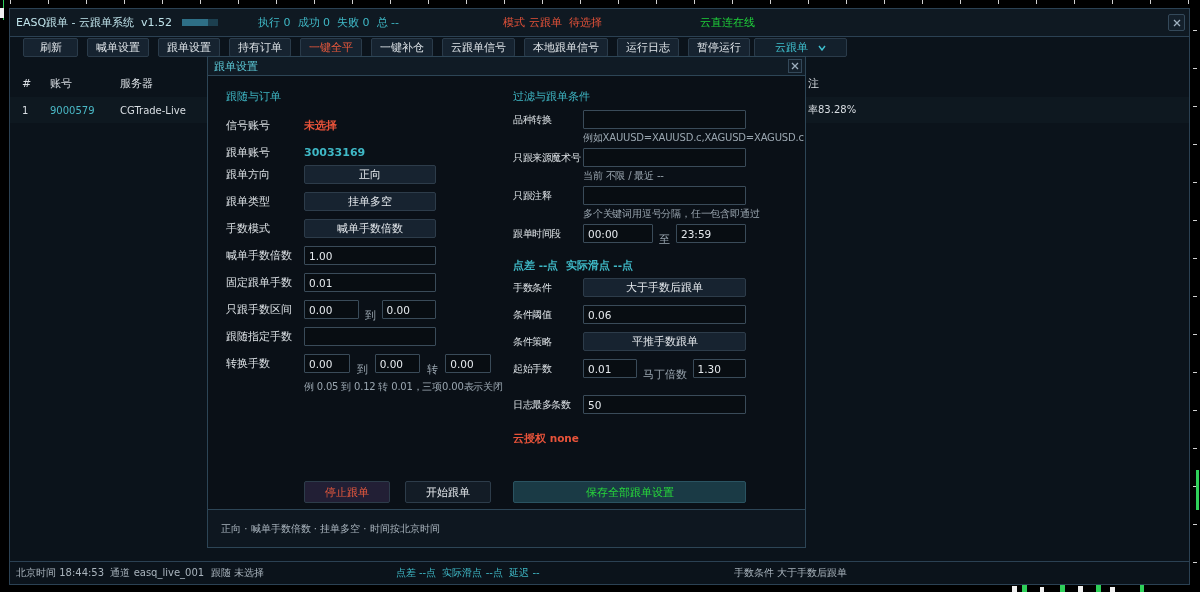 This screenshot has width=1200, height=592. I want to click on separator-text: 至, so click(664, 239).